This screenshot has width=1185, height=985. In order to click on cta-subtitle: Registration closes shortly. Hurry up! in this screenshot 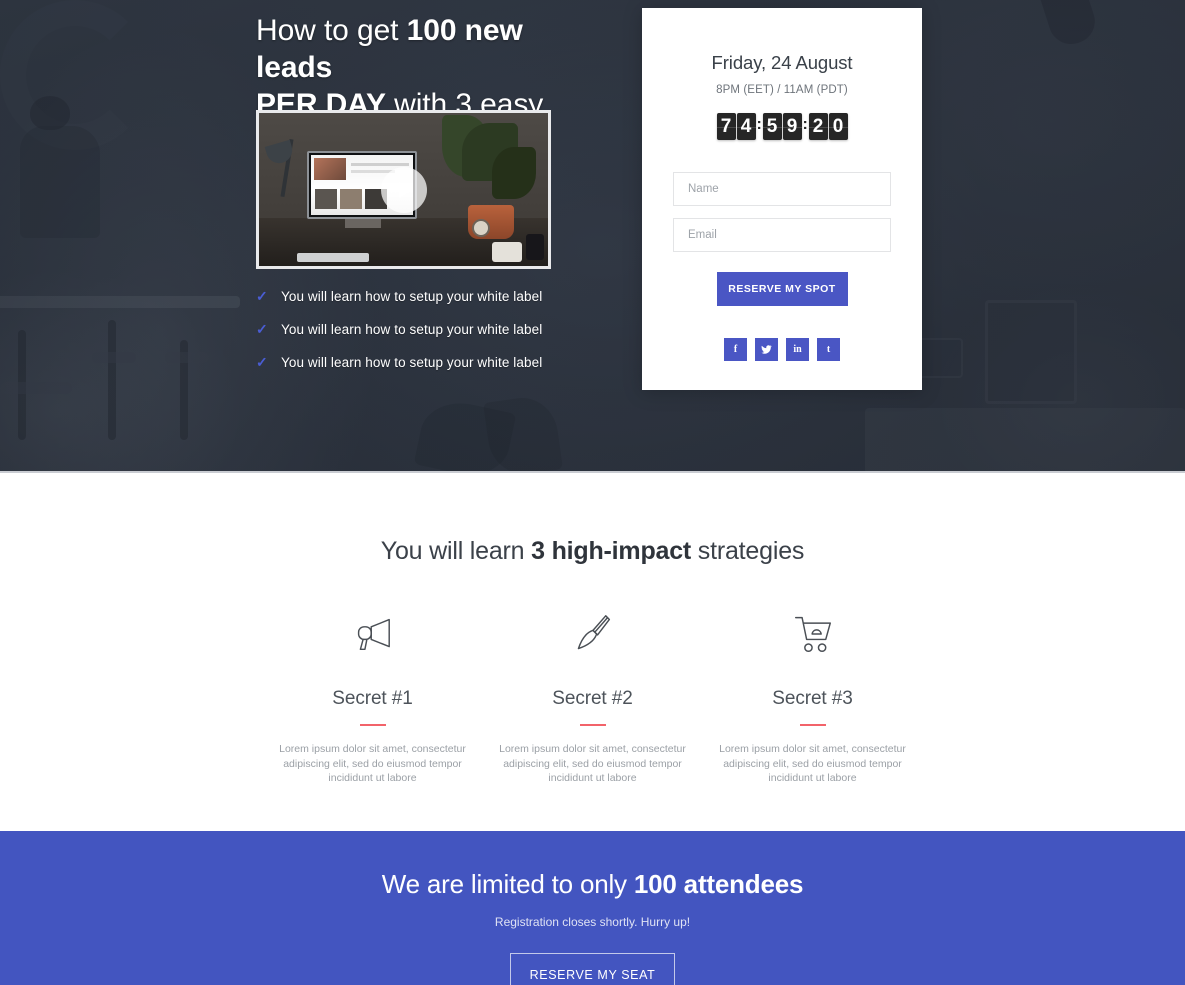, I will do `click(592, 922)`.